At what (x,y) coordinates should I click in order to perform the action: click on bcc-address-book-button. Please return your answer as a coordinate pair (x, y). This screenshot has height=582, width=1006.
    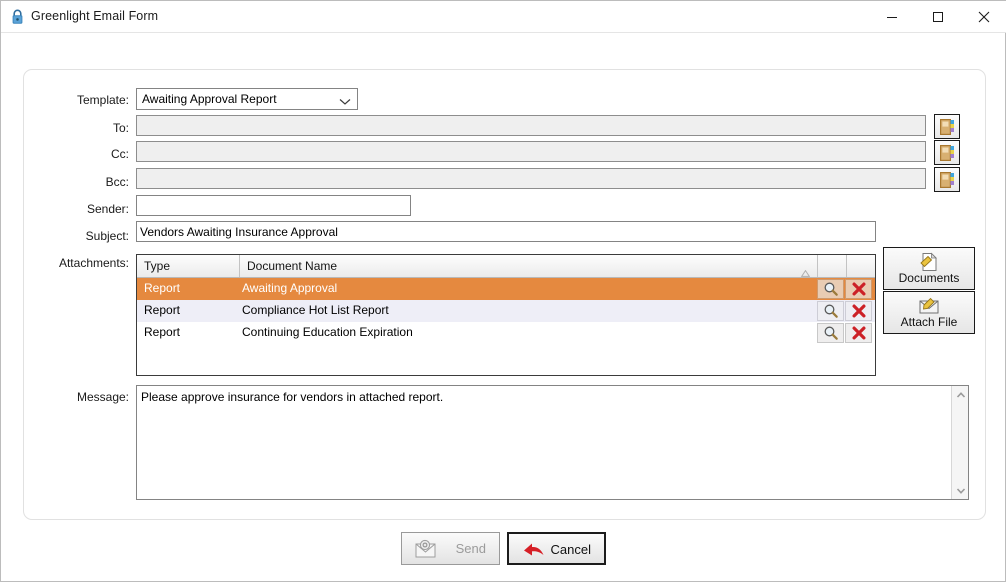
    Looking at the image, I should click on (947, 179).